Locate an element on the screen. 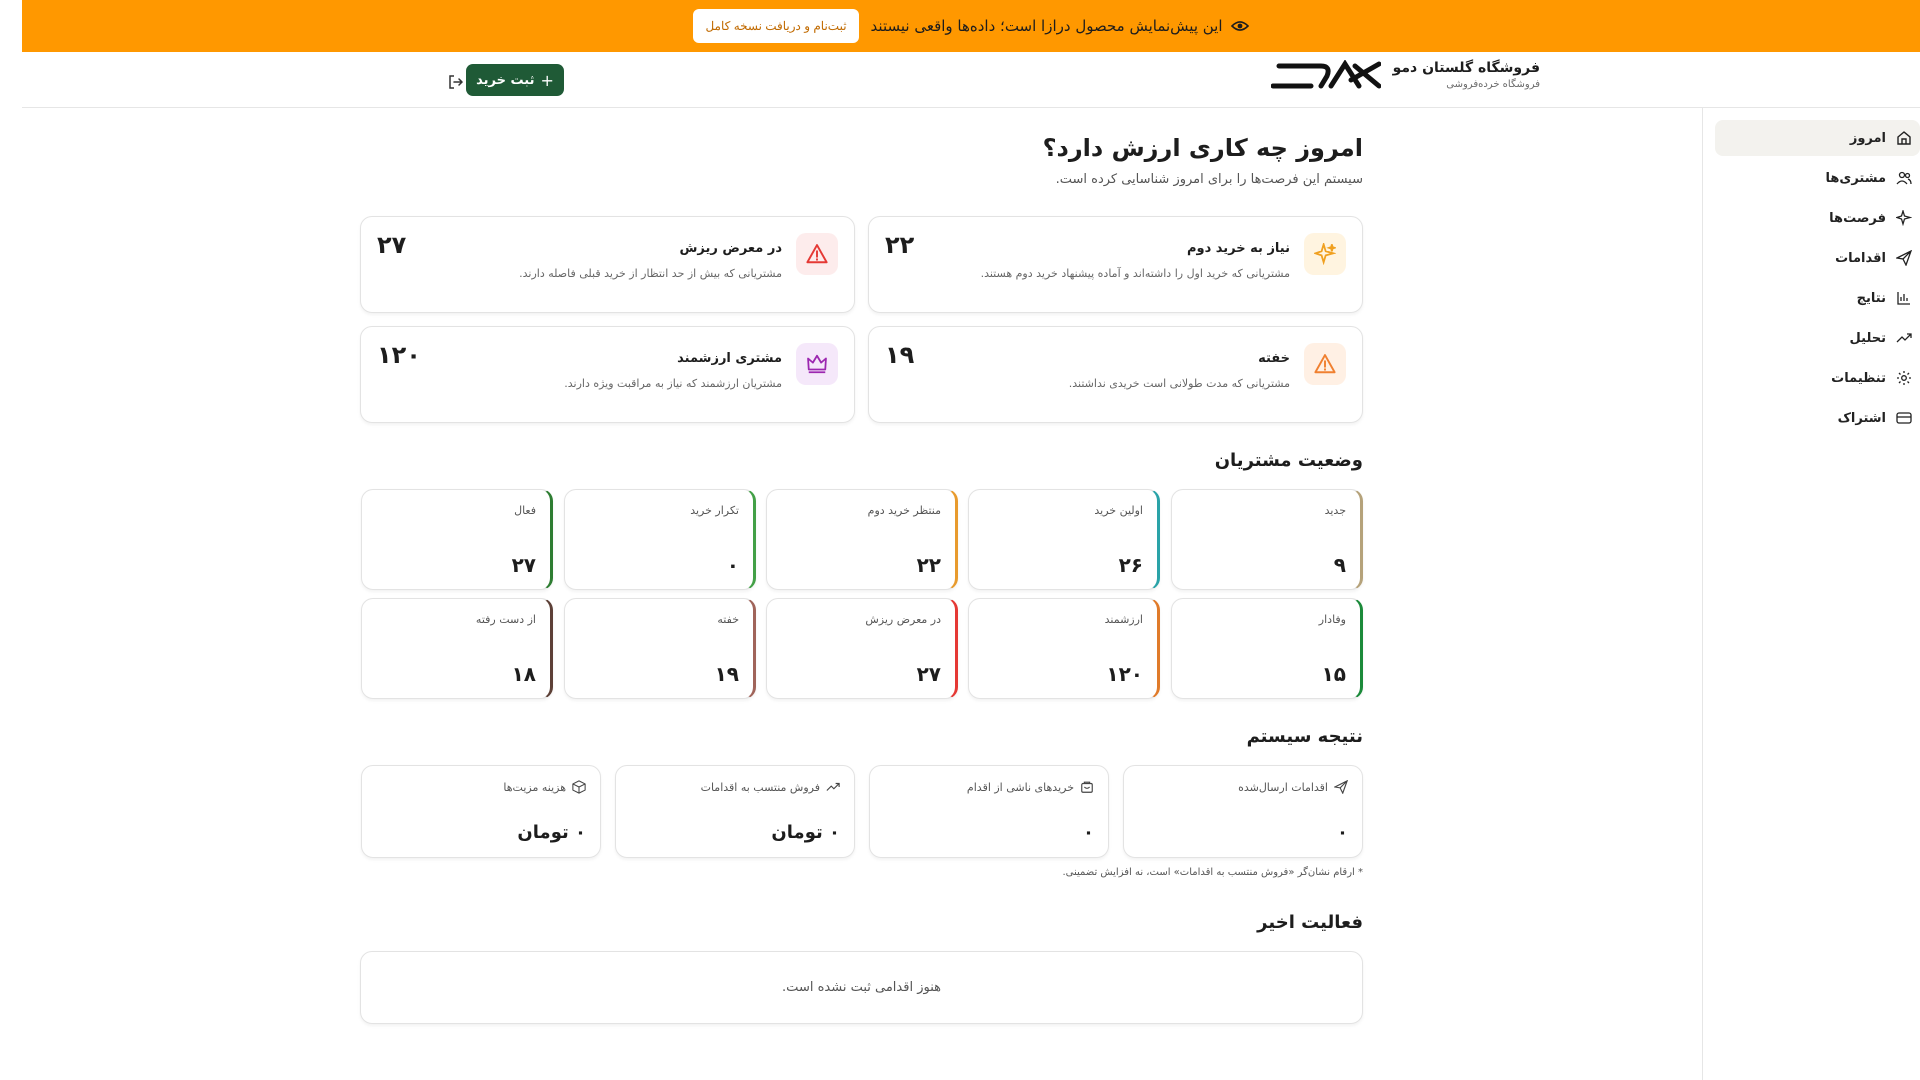  sidebar-item-label: امروز is located at coordinates (1867, 138).